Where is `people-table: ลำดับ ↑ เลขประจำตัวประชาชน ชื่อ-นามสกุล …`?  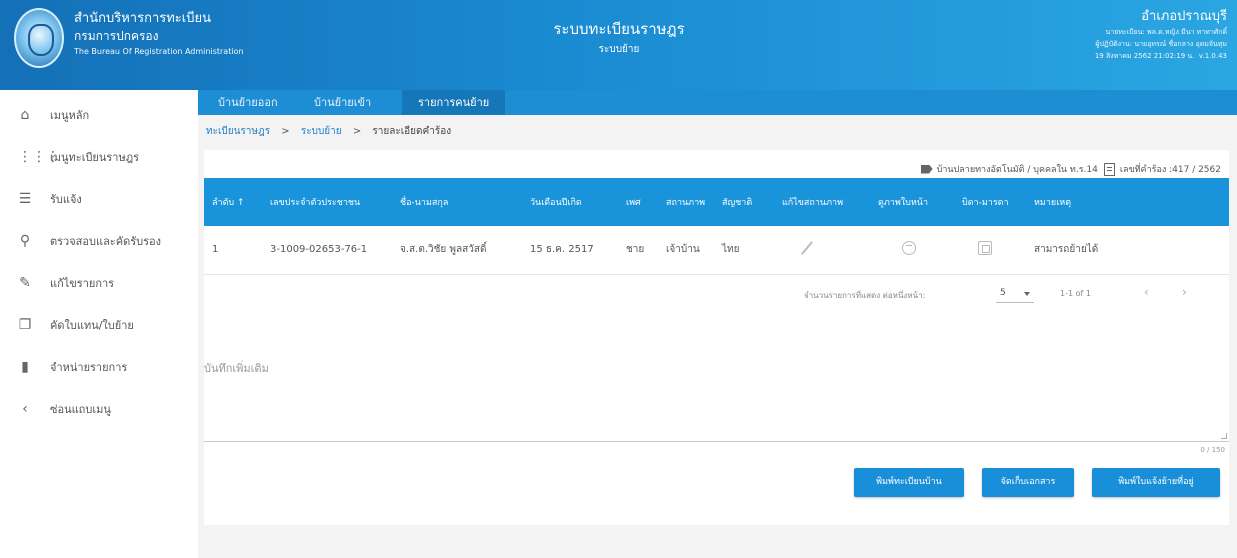
people-table: ลำดับ ↑ เลขประจำตัวประชาชน ชื่อ-นามสกุล … is located at coordinates (716, 226).